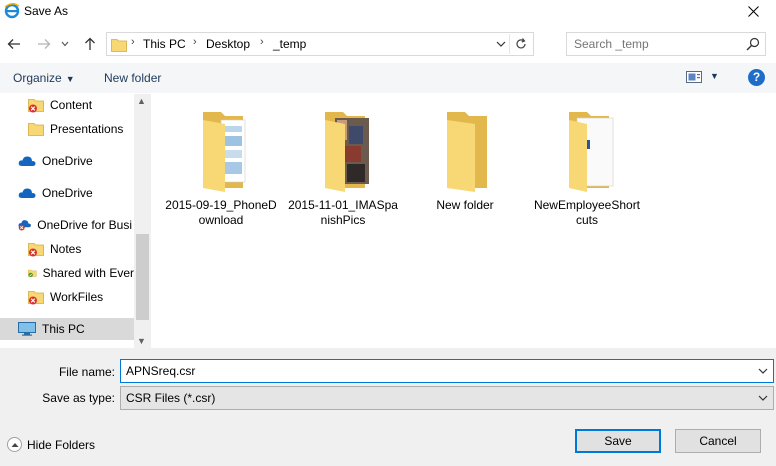  I want to click on breadcrumb-desktop: Desktop, so click(228, 44).